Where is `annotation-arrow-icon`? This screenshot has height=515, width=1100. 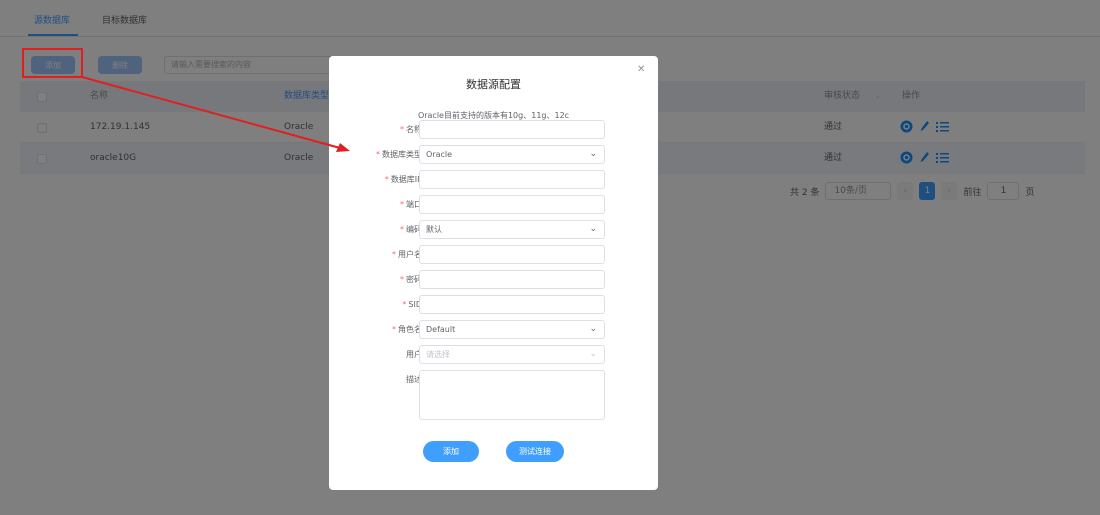 annotation-arrow-icon is located at coordinates (215, 114).